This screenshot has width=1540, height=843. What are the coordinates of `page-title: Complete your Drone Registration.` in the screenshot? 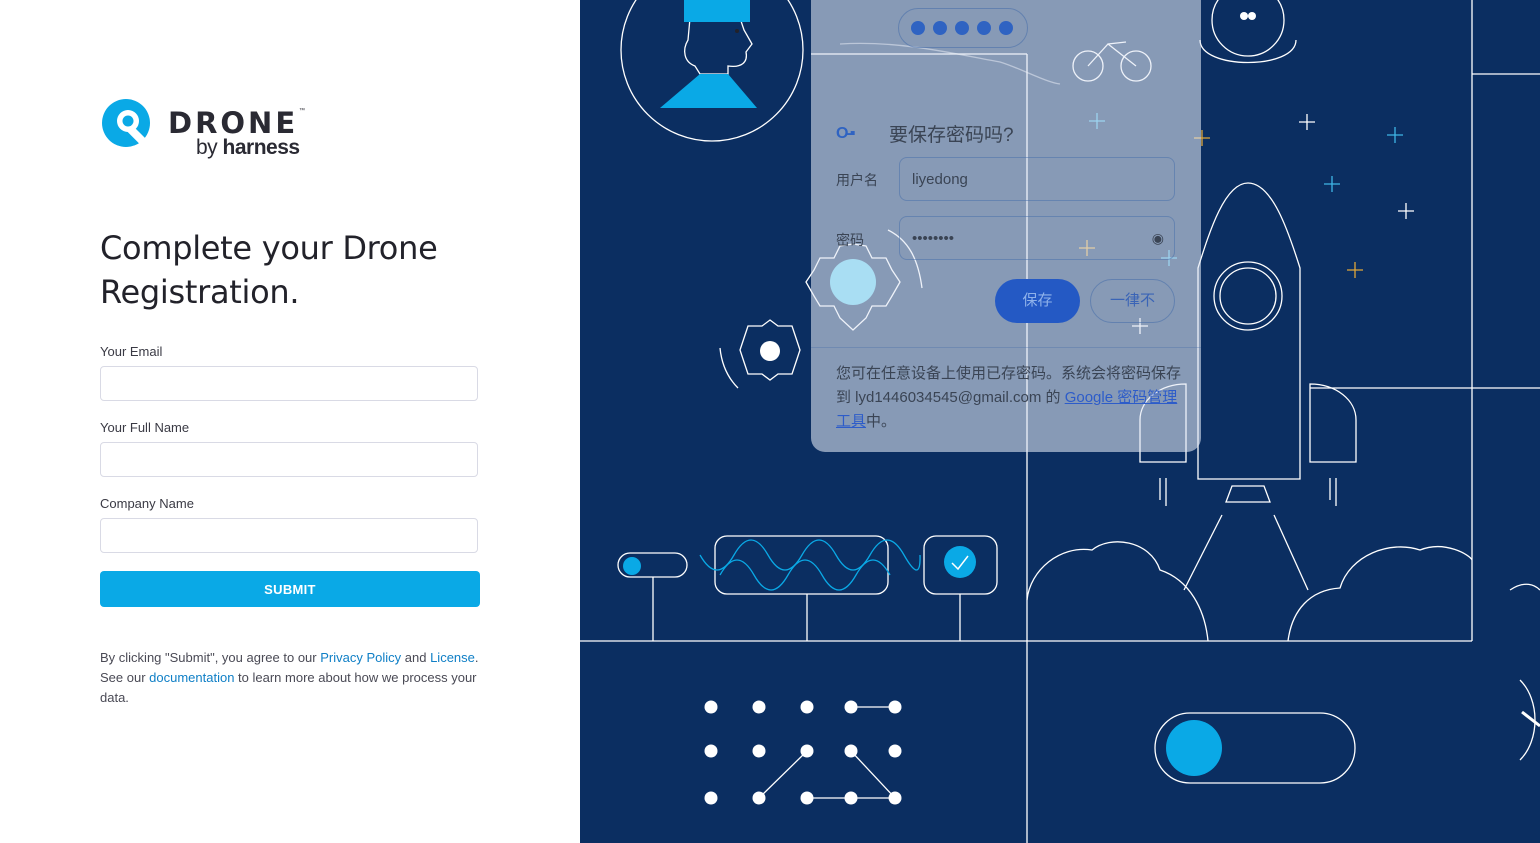 It's located at (269, 270).